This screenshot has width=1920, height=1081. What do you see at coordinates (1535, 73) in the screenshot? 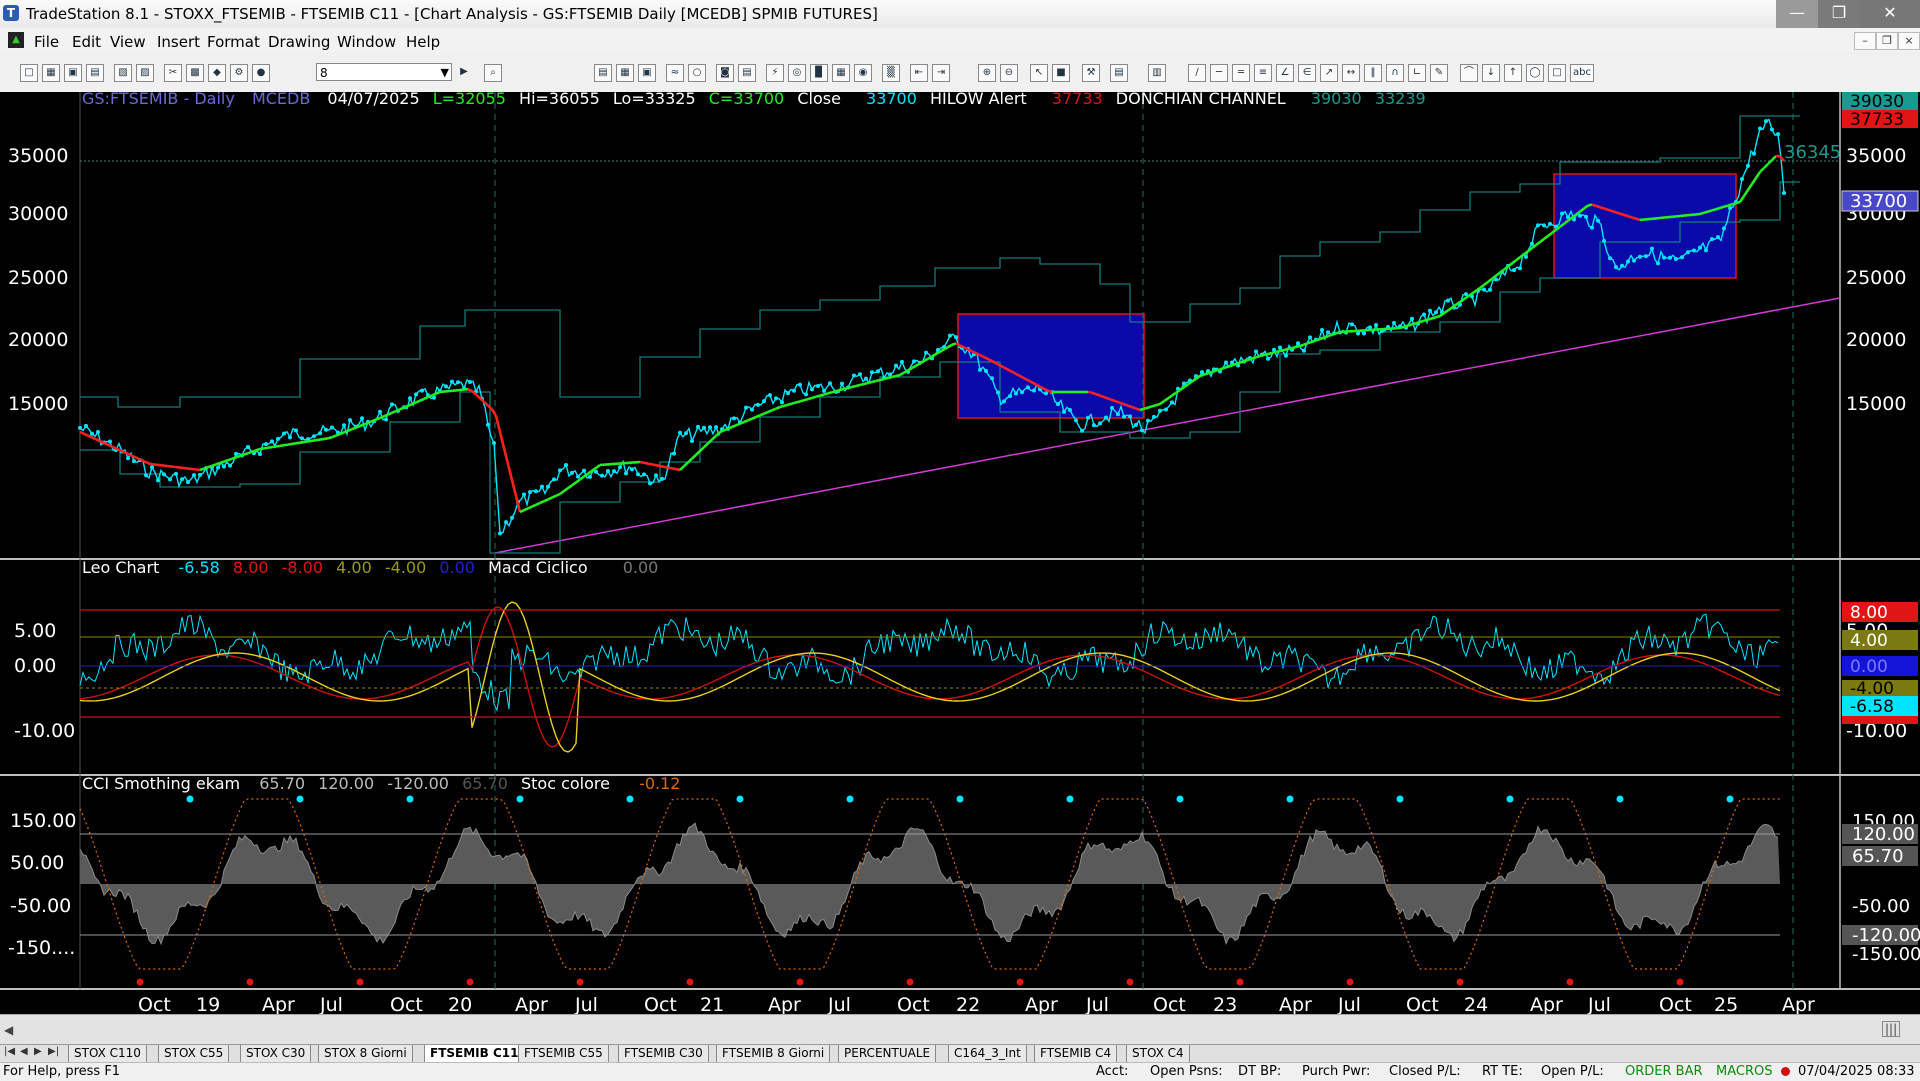
I see `ellipse-icon: ◯` at bounding box center [1535, 73].